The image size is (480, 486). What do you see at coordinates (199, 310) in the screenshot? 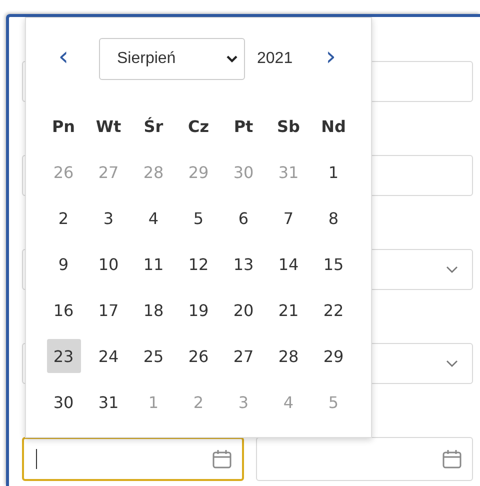
I see `day-cell: 19` at bounding box center [199, 310].